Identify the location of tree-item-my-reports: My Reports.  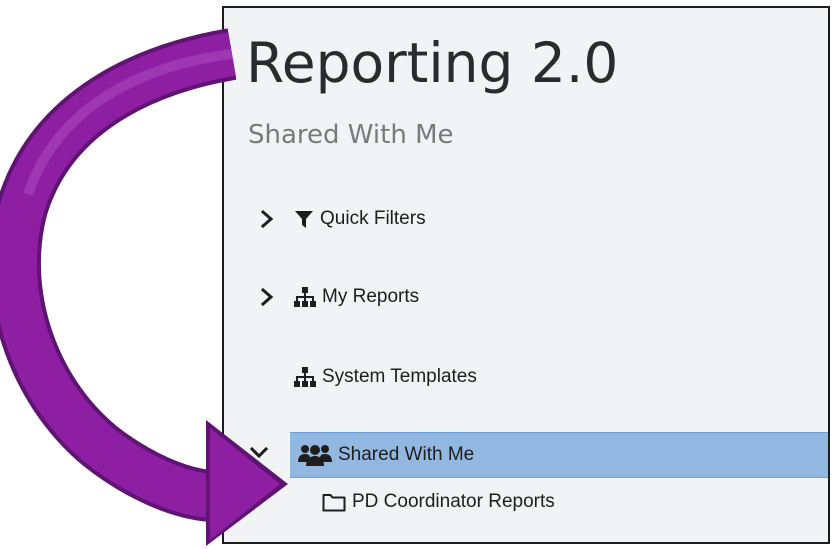
(526, 297).